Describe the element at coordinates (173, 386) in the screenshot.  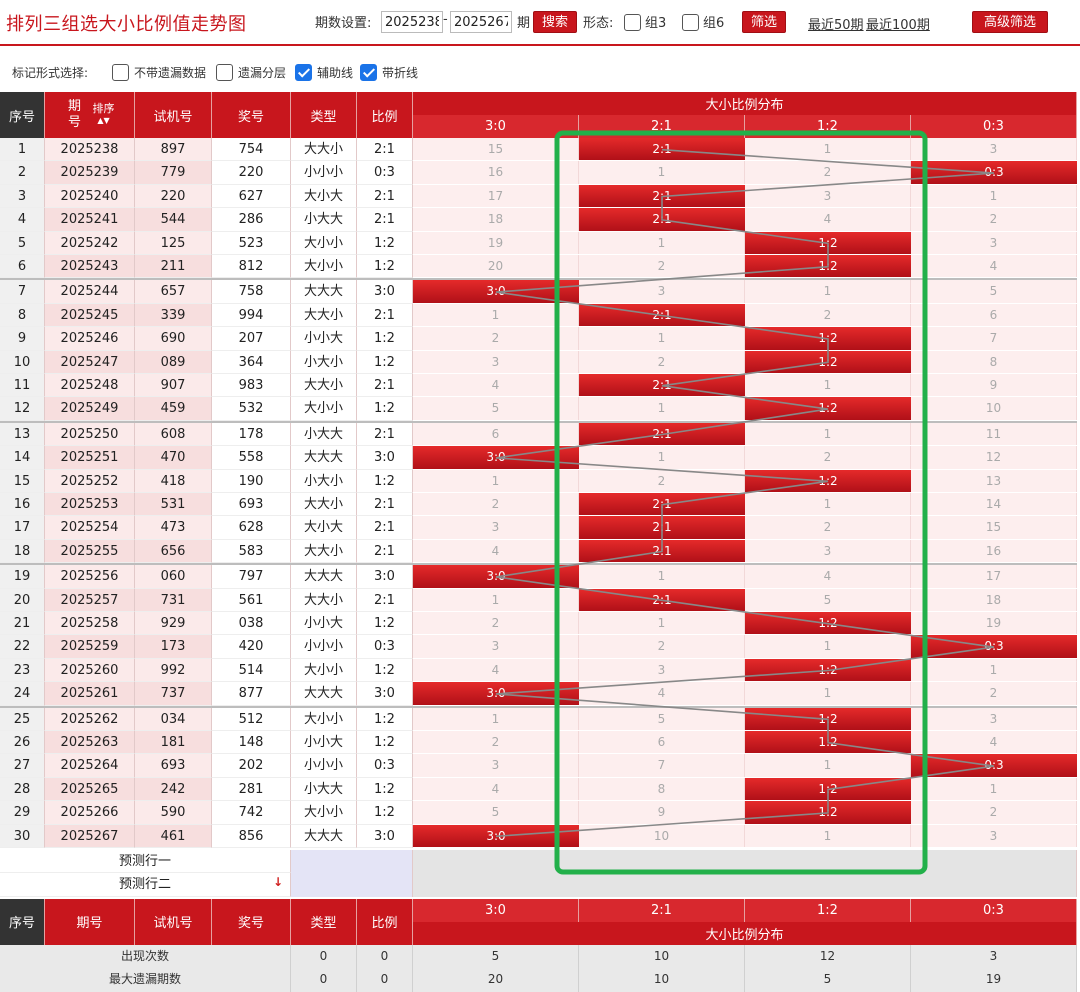
I see `row-trial: 907` at that location.